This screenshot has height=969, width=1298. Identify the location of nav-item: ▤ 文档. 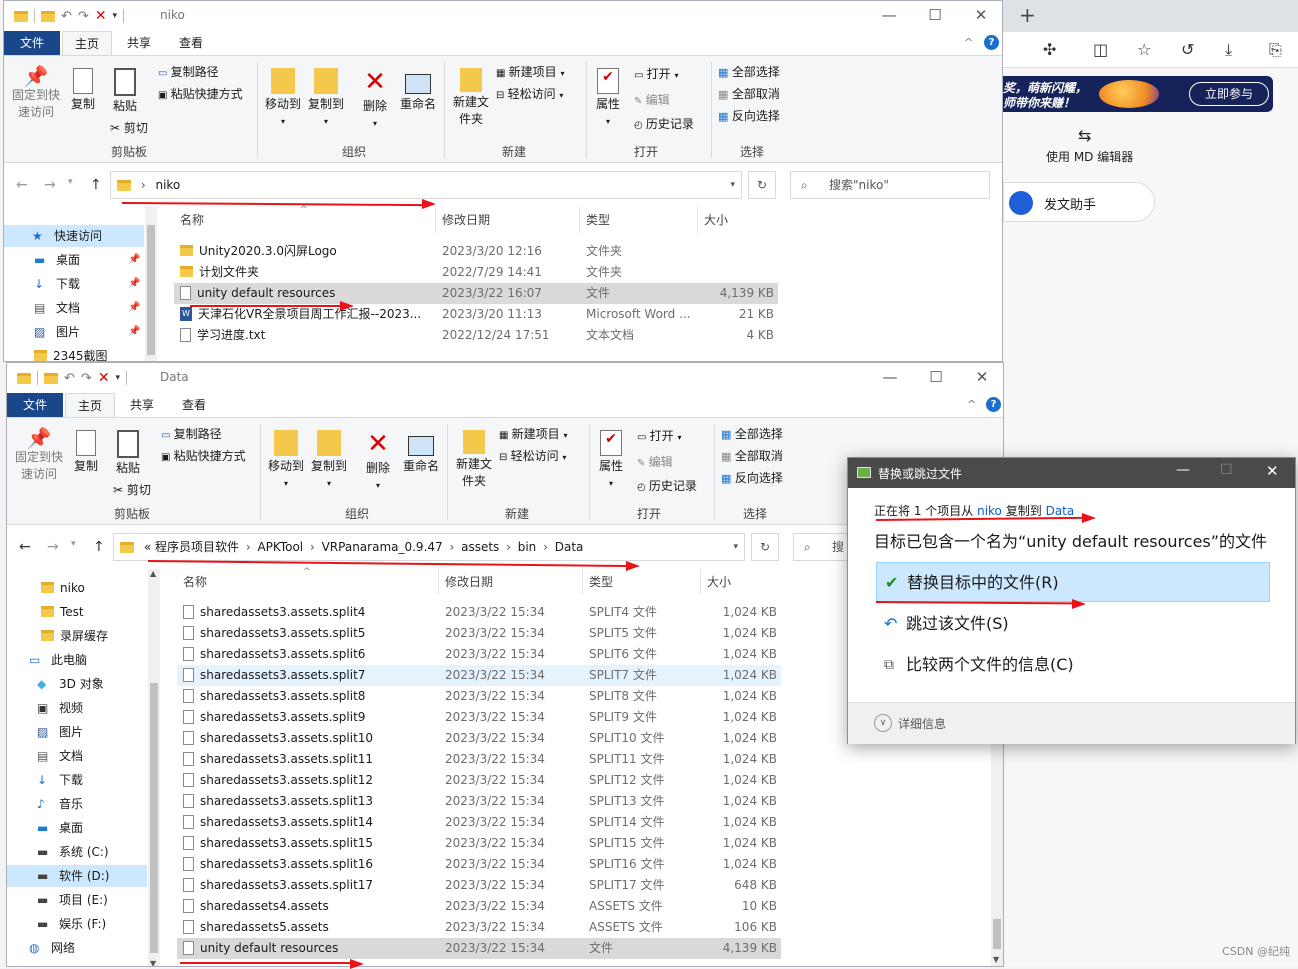
(77, 756).